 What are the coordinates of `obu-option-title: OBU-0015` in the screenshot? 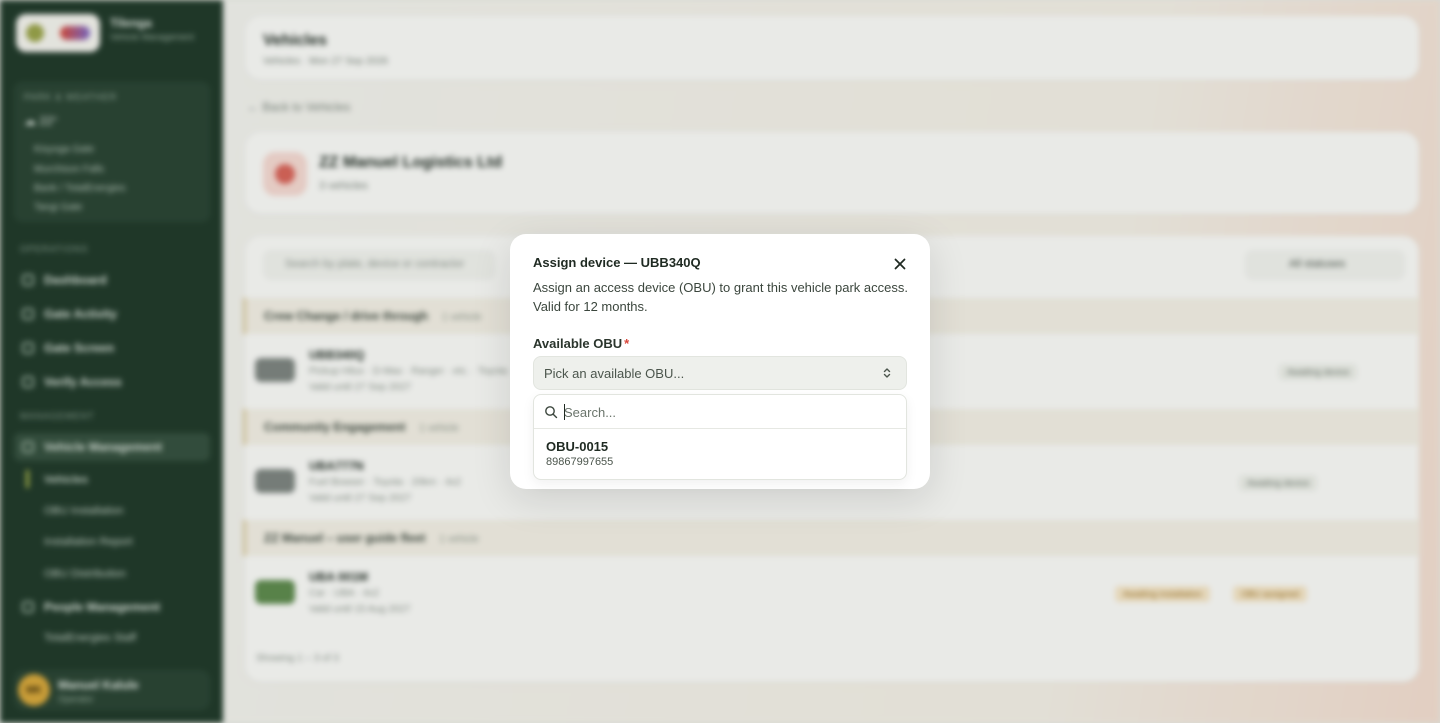 It's located at (577, 446).